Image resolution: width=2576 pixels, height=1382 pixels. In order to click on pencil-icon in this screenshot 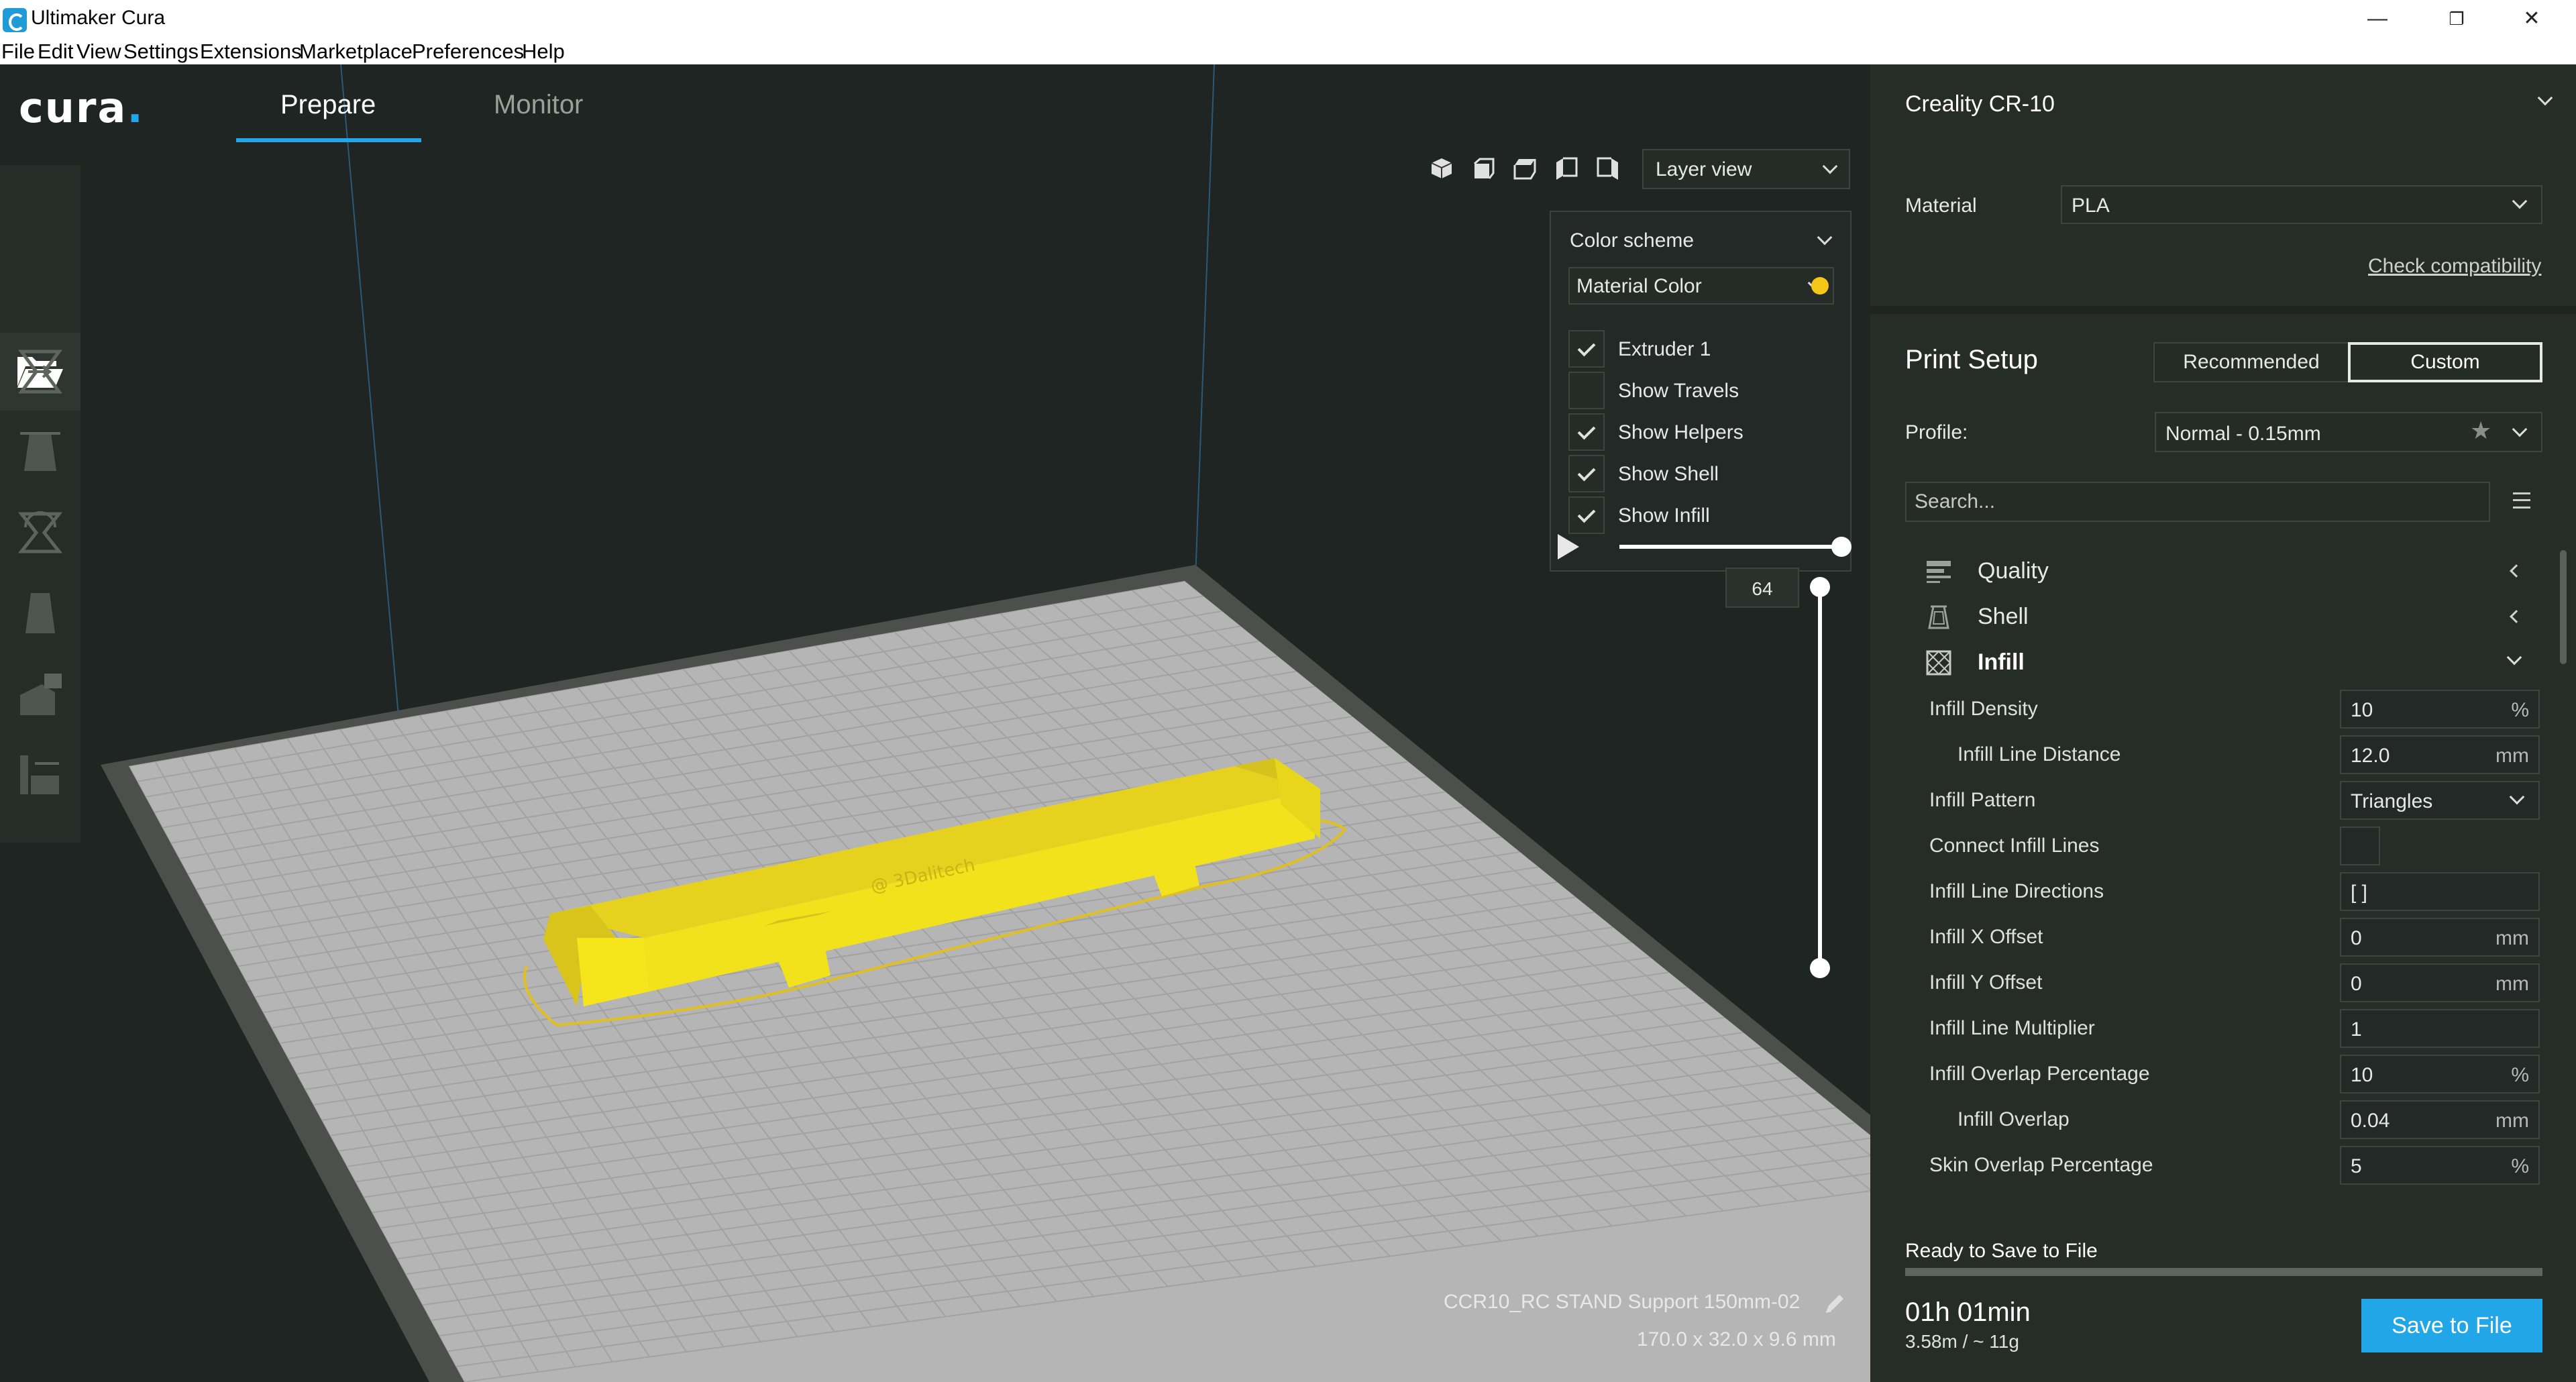, I will do `click(1835, 1303)`.